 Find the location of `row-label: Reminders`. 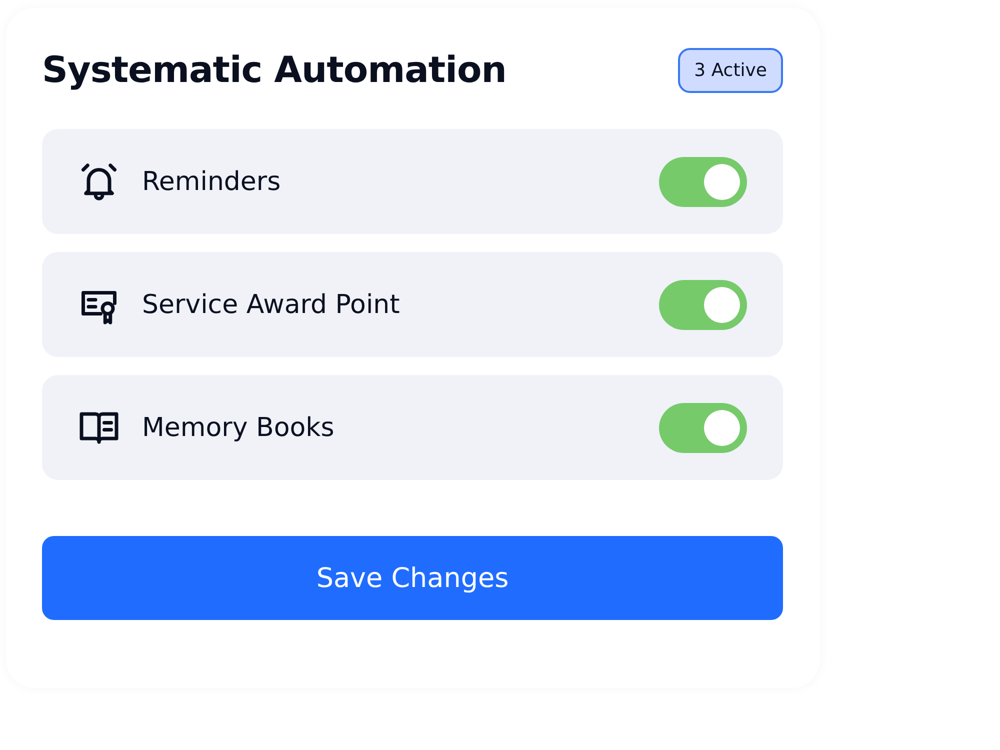

row-label: Reminders is located at coordinates (212, 181).